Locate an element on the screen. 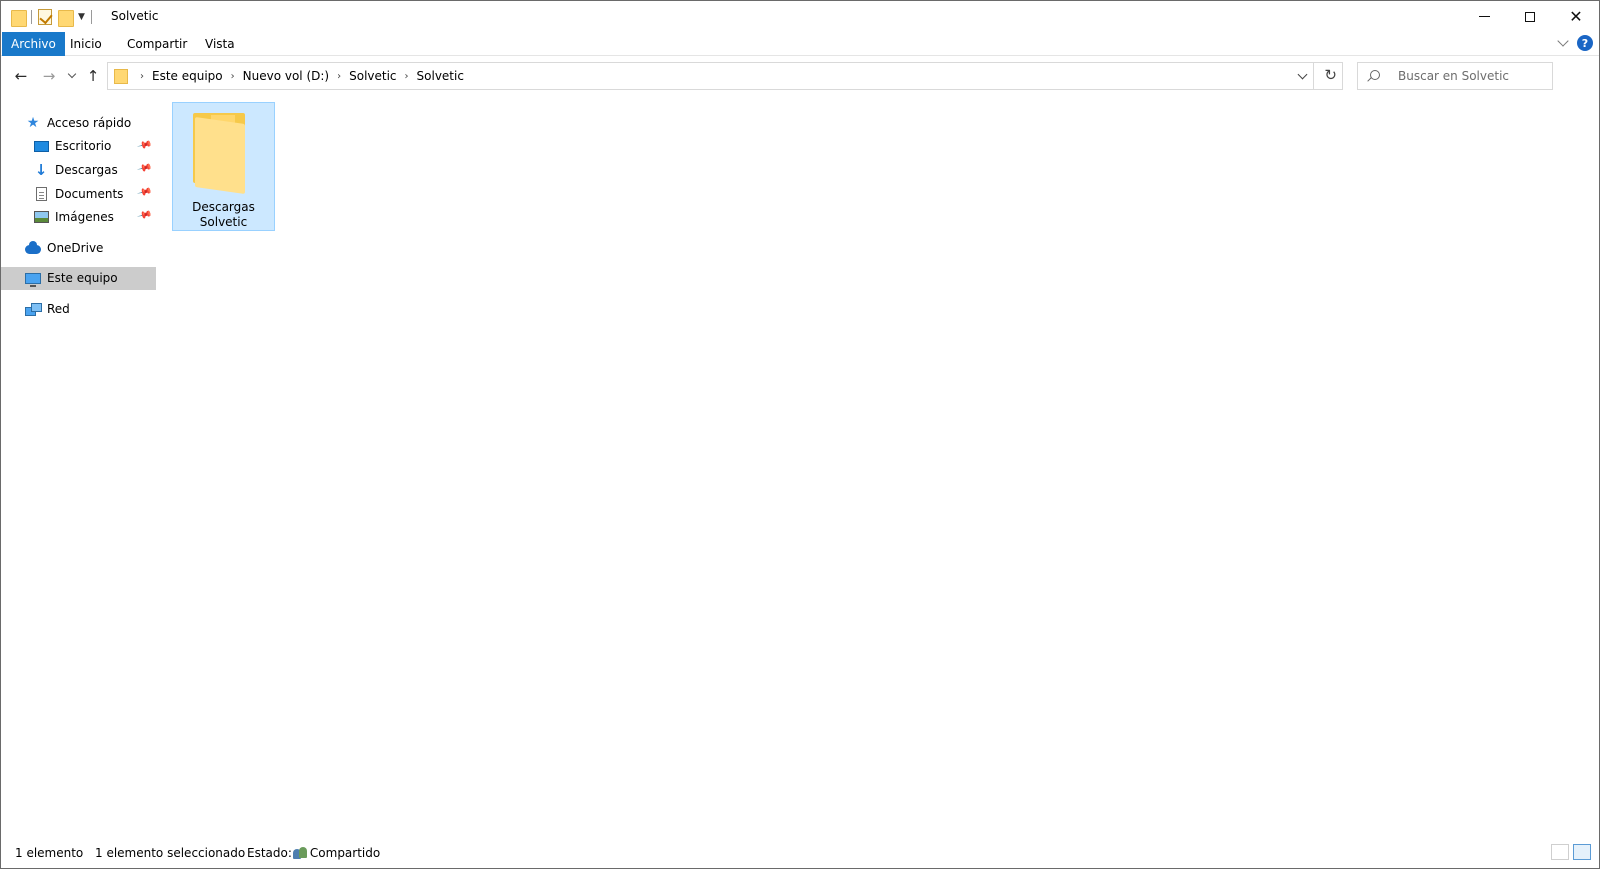 This screenshot has height=869, width=1600. sidebar-item-imagenes: Imágenes 📌 is located at coordinates (78, 217).